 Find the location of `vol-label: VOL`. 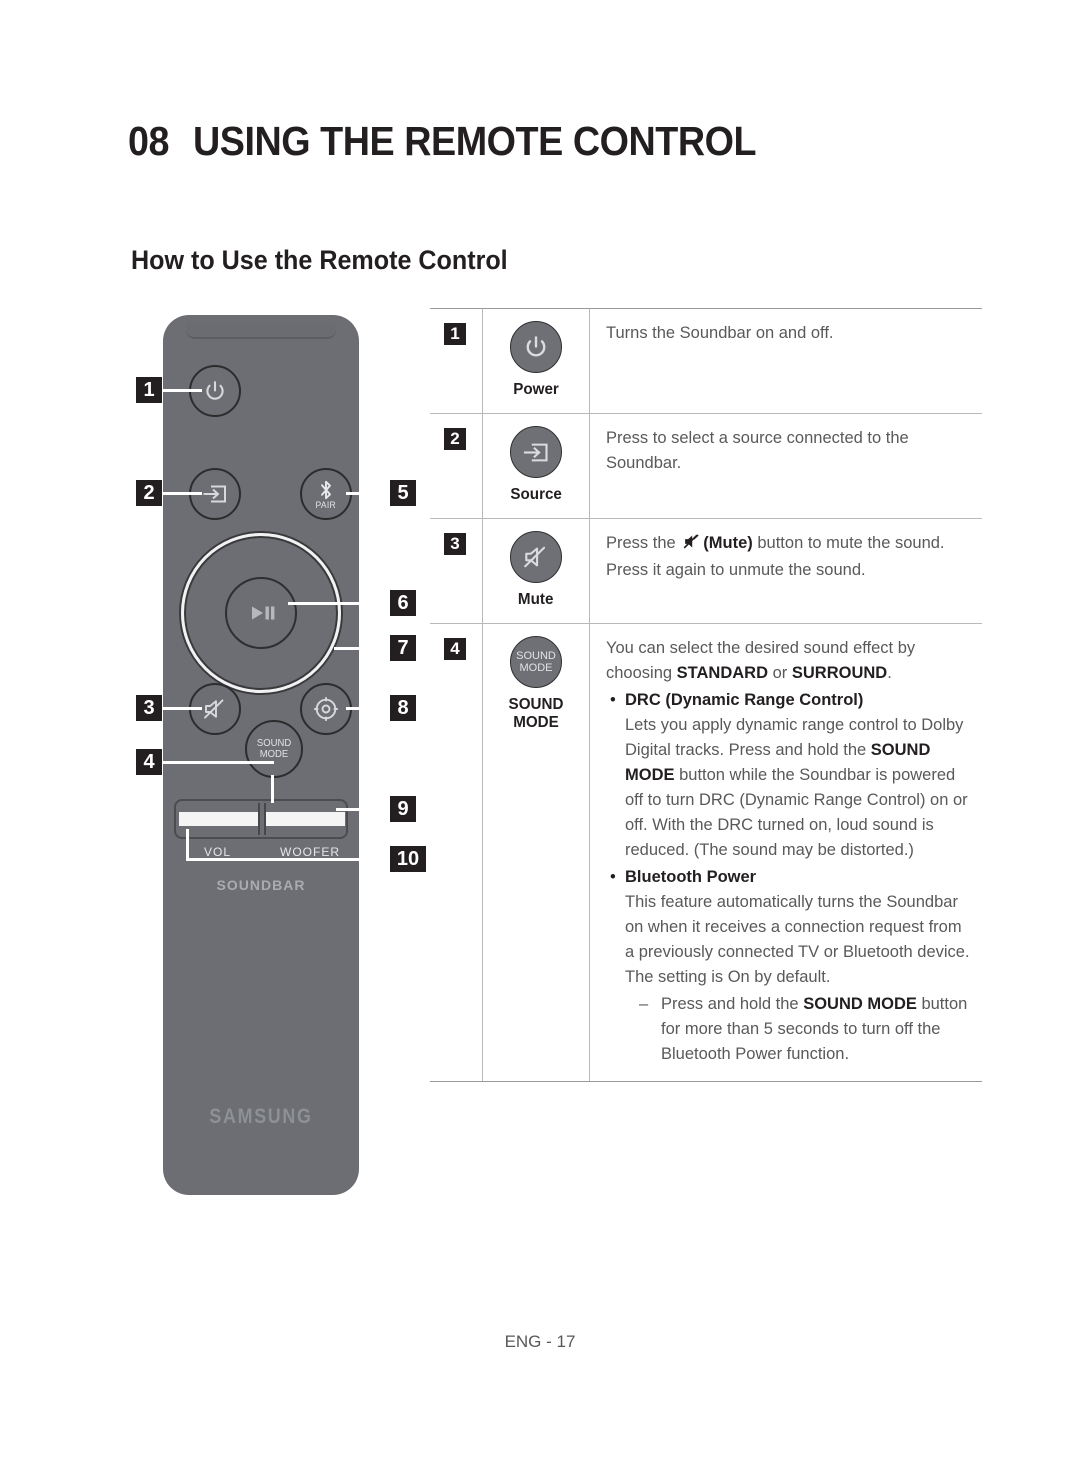

vol-label: VOL is located at coordinates (218, 852).